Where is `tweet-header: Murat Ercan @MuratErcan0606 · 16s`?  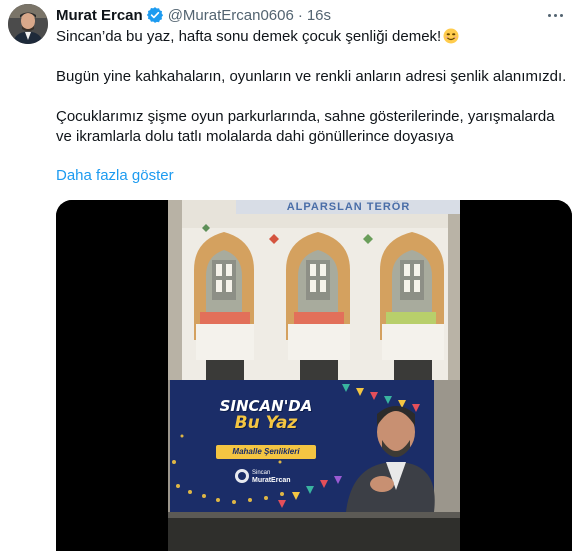
tweet-header: Murat Ercan @MuratErcan0606 · 16s is located at coordinates (311, 15).